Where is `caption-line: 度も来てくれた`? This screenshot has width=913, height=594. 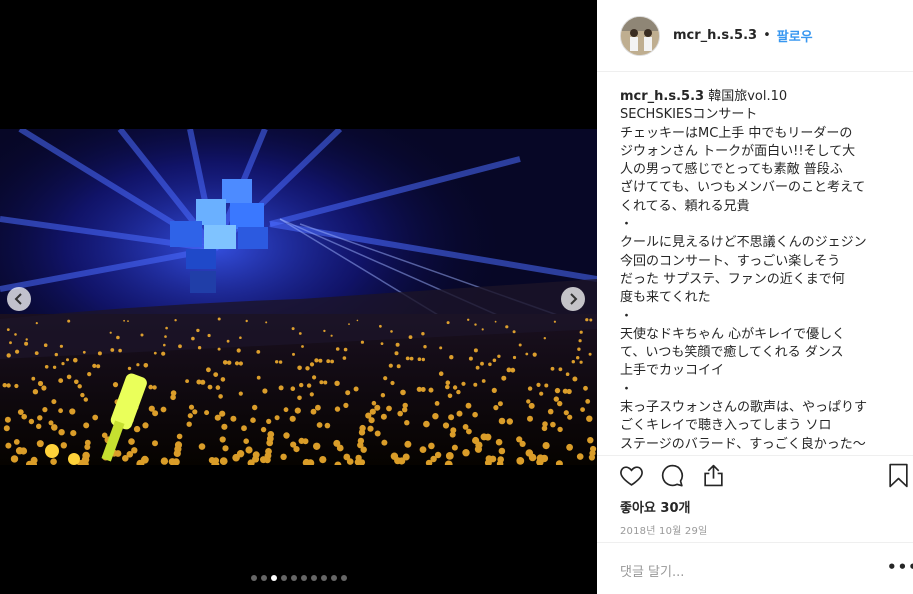 caption-line: 度も来てくれた is located at coordinates (665, 298).